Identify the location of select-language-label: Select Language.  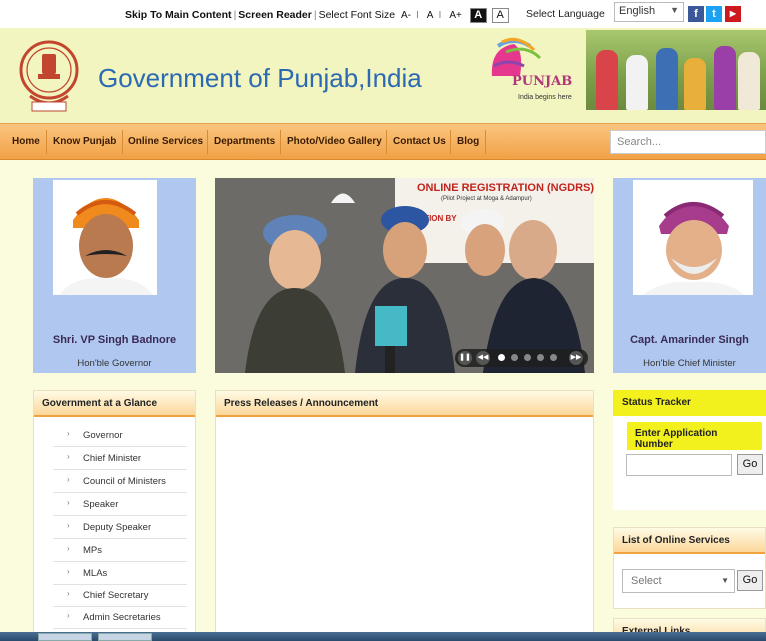
(565, 14).